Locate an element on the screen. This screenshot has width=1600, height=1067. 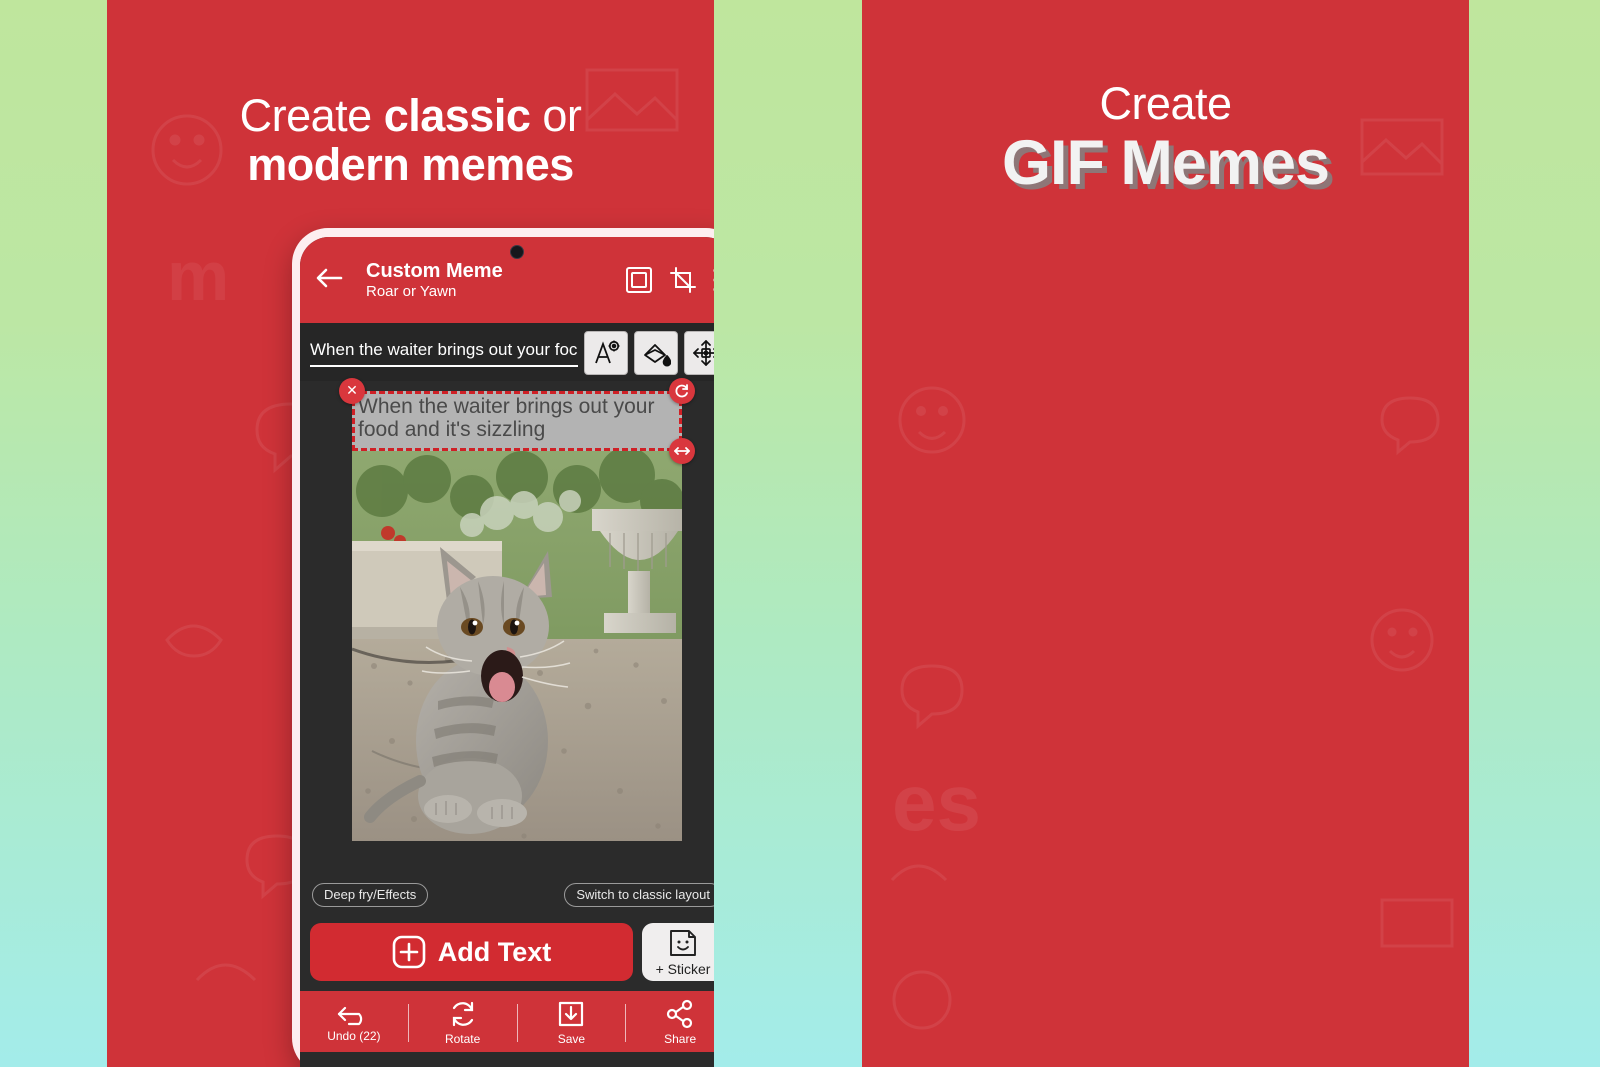
meme-text-input: When the waiter brings out your foc is located at coordinates (444, 353).